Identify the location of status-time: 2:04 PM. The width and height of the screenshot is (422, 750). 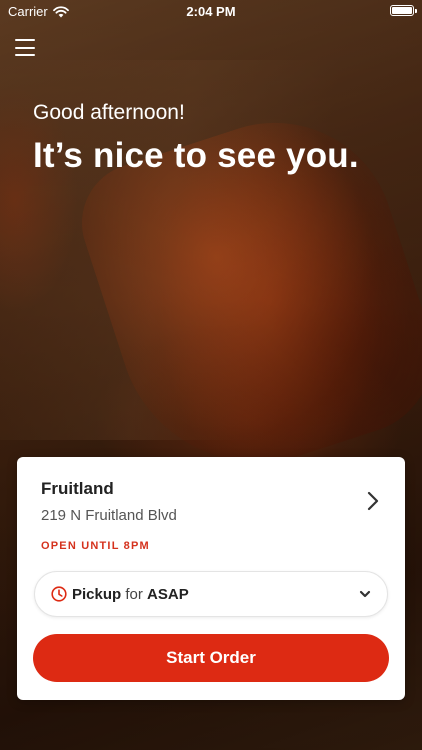
(211, 11).